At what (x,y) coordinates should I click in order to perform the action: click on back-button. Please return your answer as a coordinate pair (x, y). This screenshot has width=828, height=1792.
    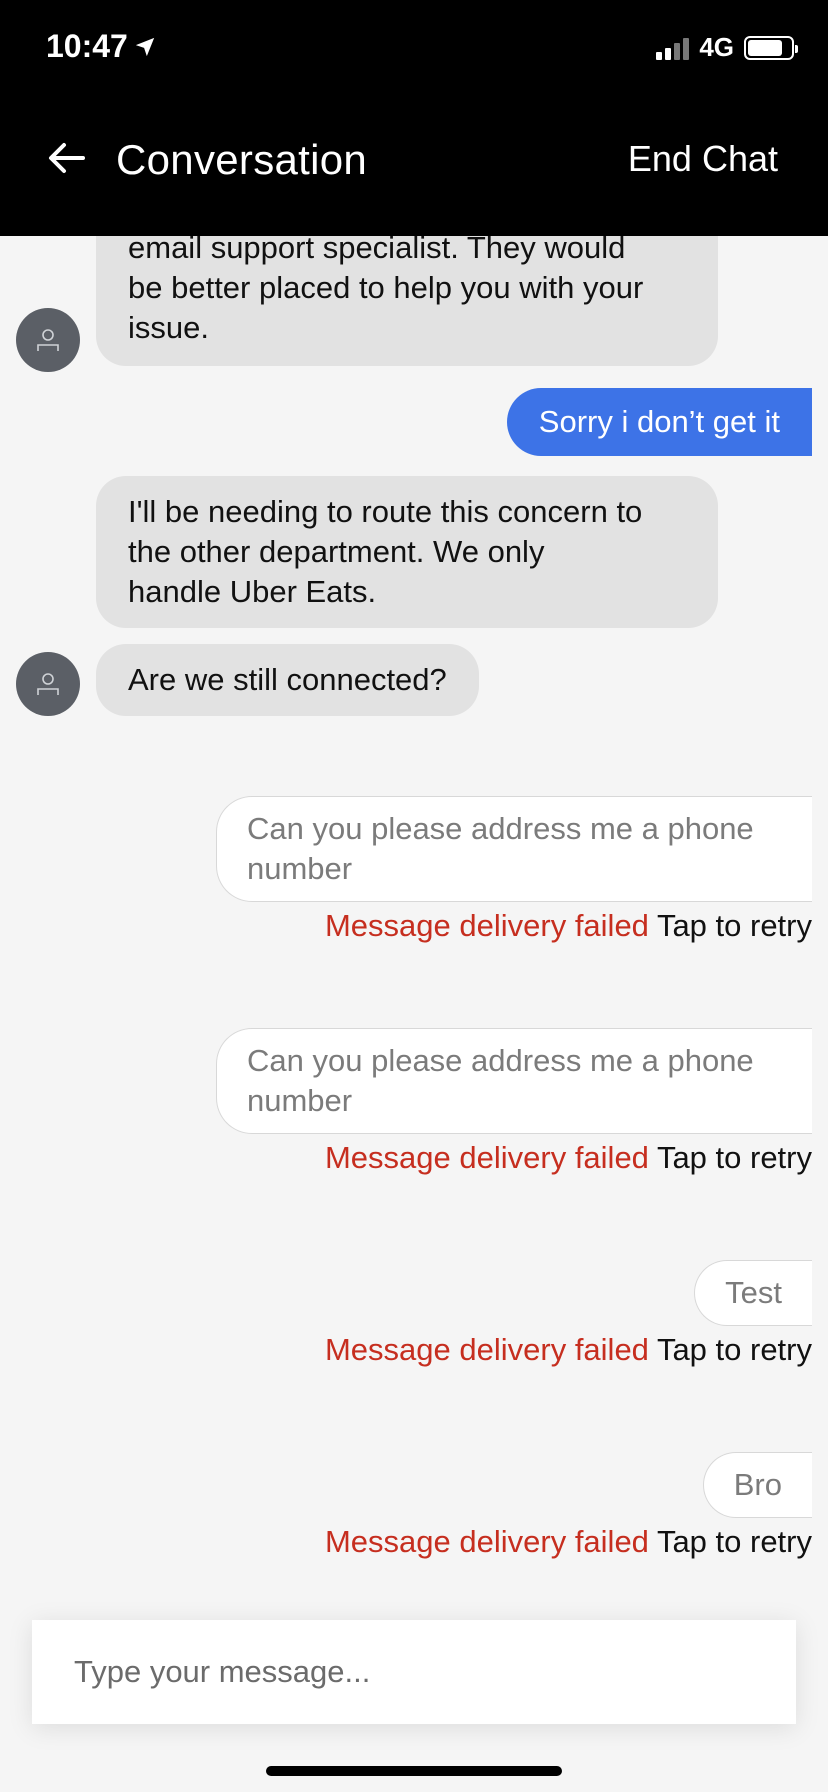
    Looking at the image, I should click on (66, 158).